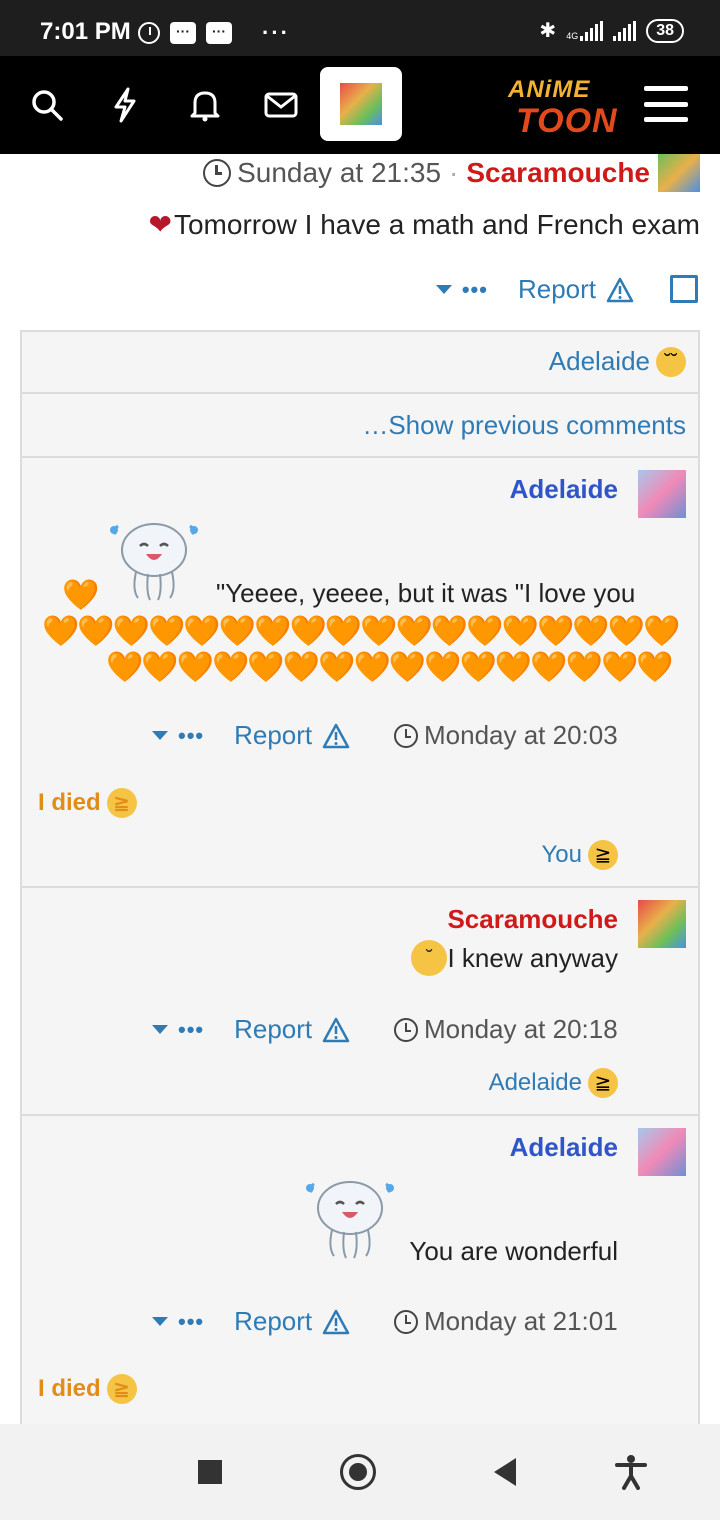 Image resolution: width=720 pixels, height=1520 pixels. I want to click on account-avatar-button, so click(361, 104).